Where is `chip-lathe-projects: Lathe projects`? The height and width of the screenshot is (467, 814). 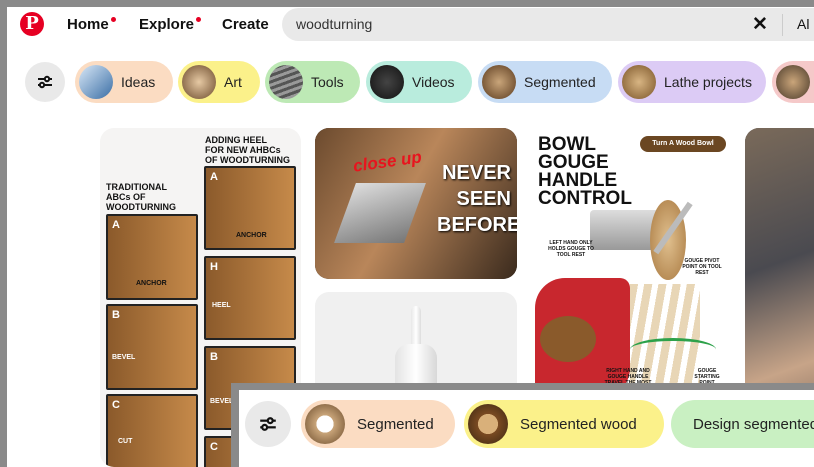 chip-lathe-projects: Lathe projects is located at coordinates (692, 82).